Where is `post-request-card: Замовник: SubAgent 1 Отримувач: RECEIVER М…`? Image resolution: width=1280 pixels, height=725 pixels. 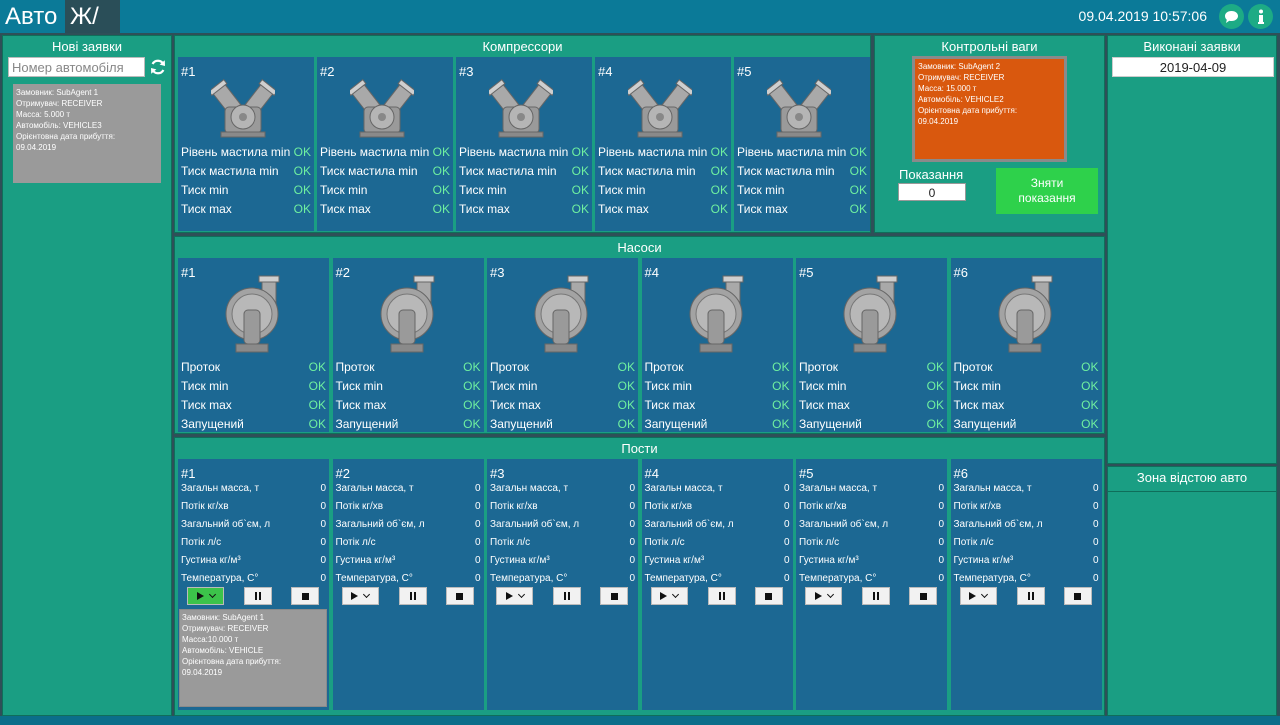
post-request-card: Замовник: SubAgent 1 Отримувач: RECEIVER М… is located at coordinates (253, 658).